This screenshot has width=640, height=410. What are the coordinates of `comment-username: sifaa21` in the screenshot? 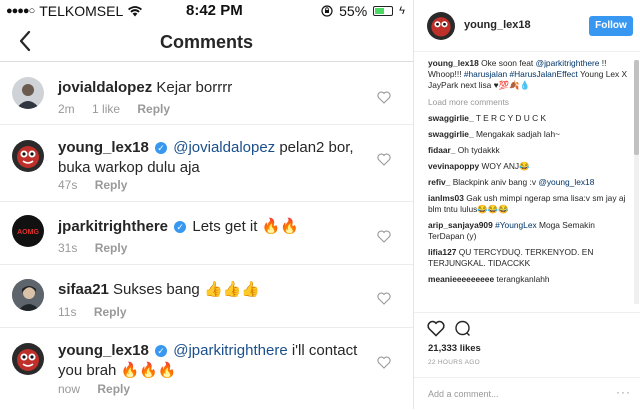 It's located at (83, 289).